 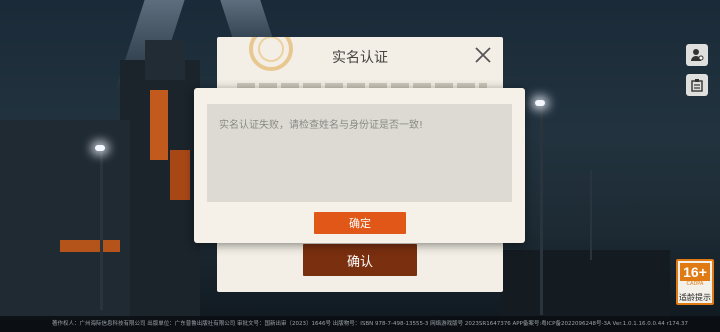 I want to click on confirm-button: 确认, so click(x=360, y=260).